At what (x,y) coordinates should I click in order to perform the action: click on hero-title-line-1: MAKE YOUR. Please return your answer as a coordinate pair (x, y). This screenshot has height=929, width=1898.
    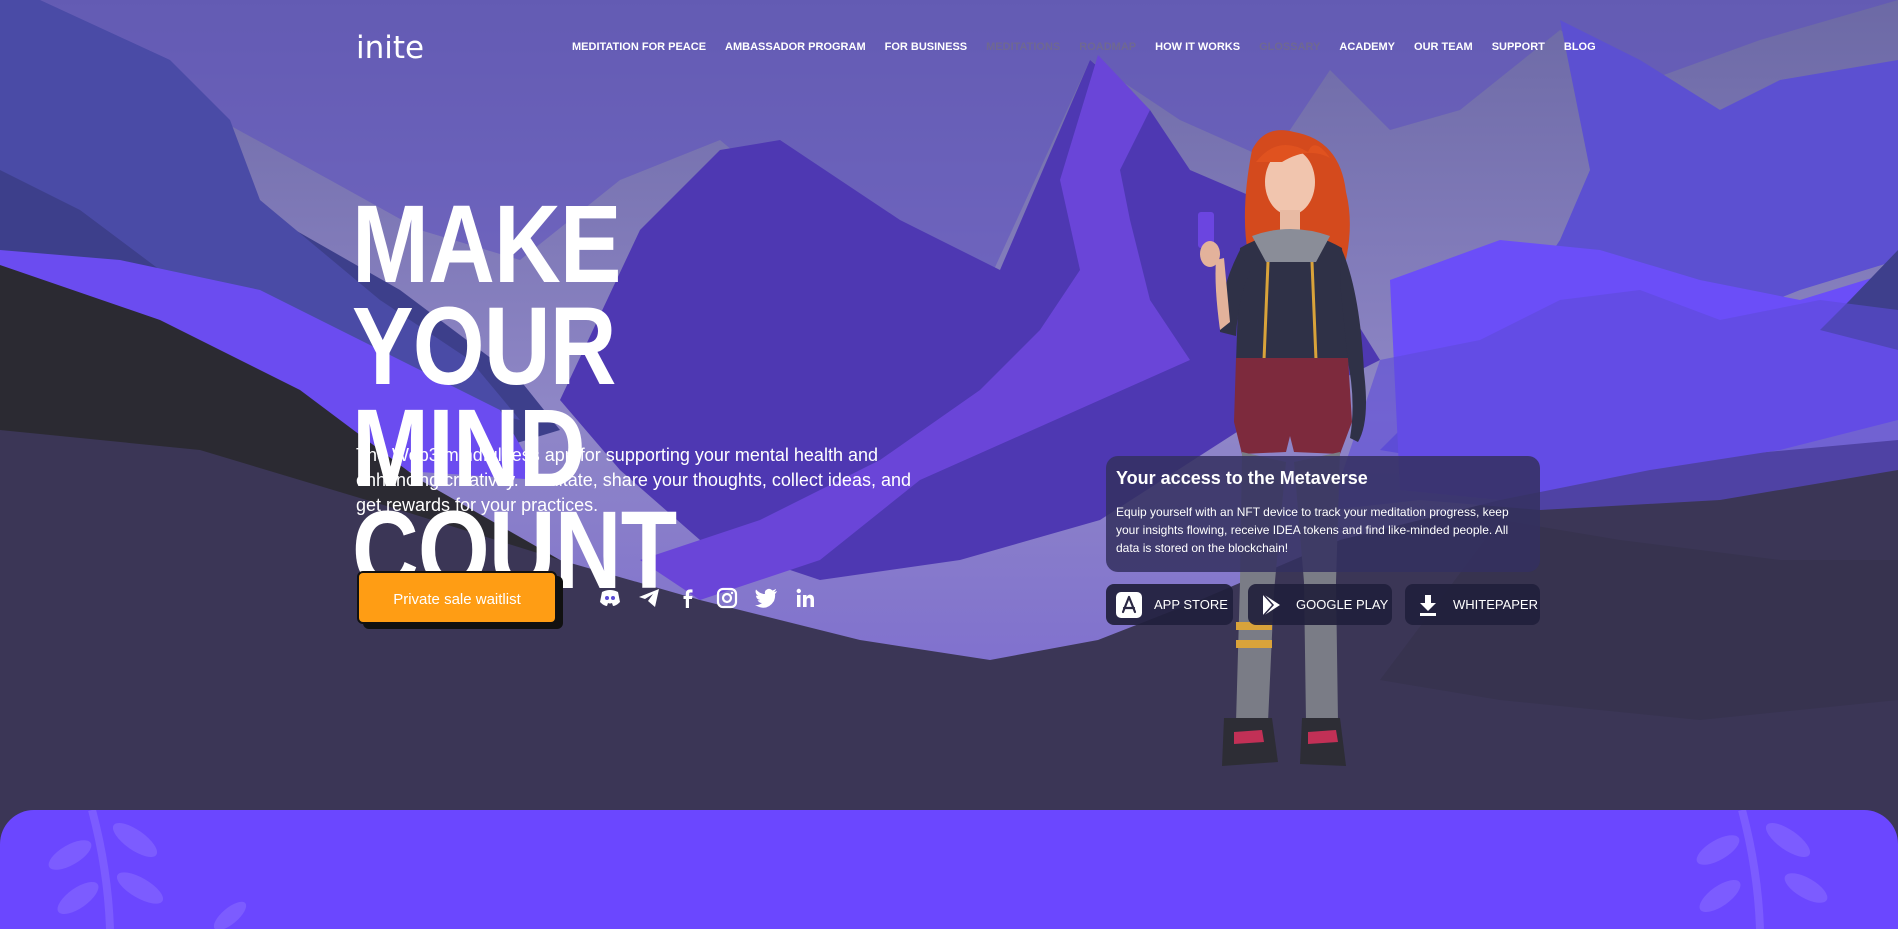
    Looking at the image, I should click on (487, 295).